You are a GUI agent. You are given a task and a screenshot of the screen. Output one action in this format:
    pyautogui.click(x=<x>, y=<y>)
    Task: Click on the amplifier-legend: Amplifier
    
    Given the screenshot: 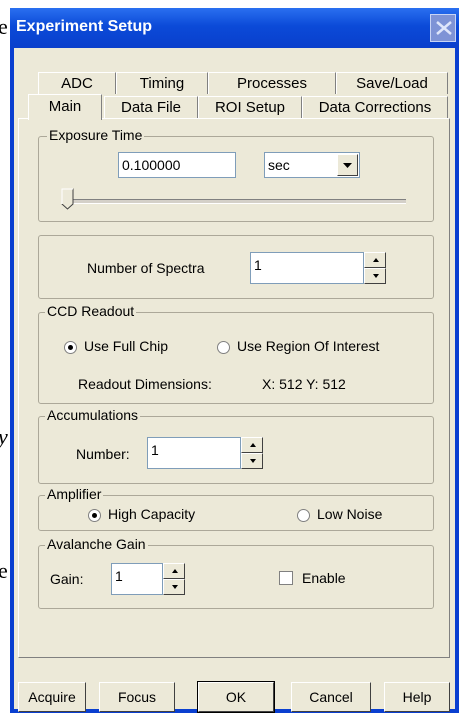 What is the action you would take?
    pyautogui.click(x=74, y=494)
    